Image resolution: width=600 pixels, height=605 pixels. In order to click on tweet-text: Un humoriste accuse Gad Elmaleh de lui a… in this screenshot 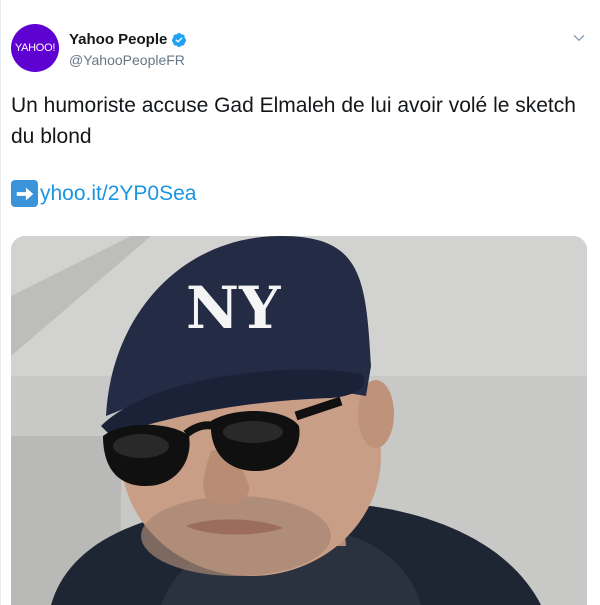, I will do `click(293, 121)`.